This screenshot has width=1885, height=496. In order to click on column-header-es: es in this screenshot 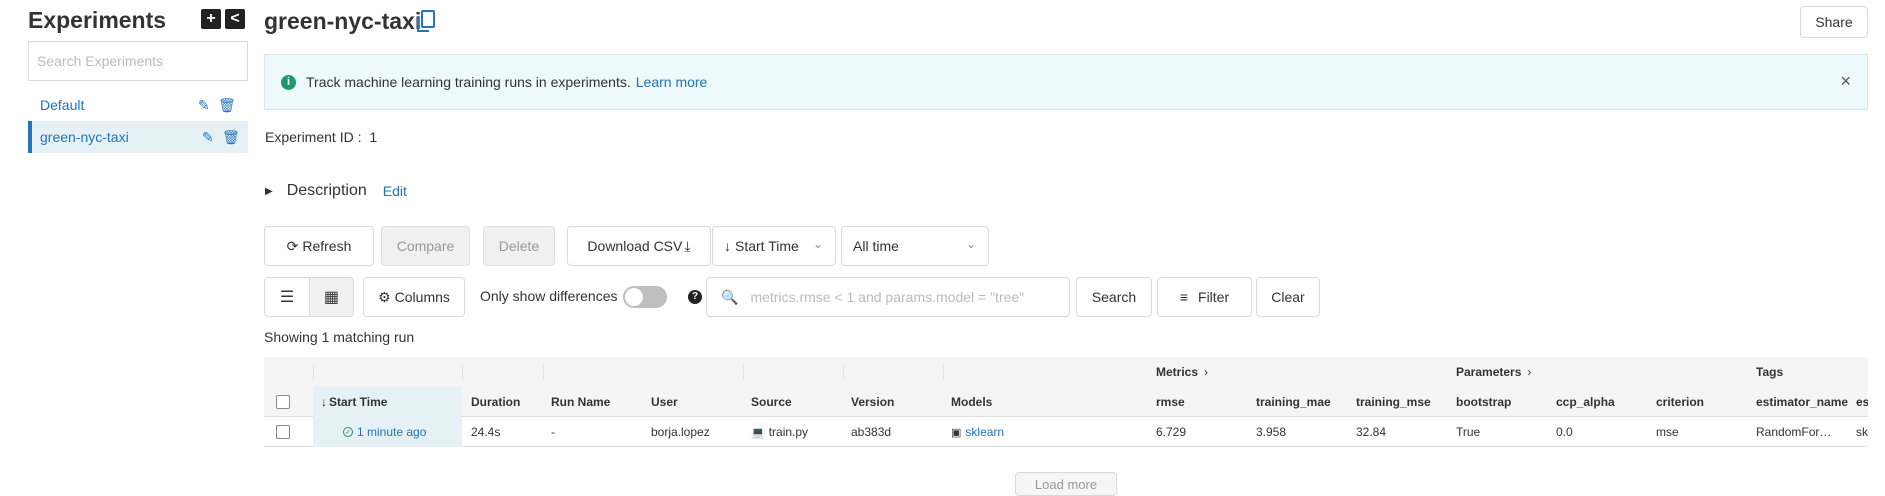, I will do `click(1858, 402)`.